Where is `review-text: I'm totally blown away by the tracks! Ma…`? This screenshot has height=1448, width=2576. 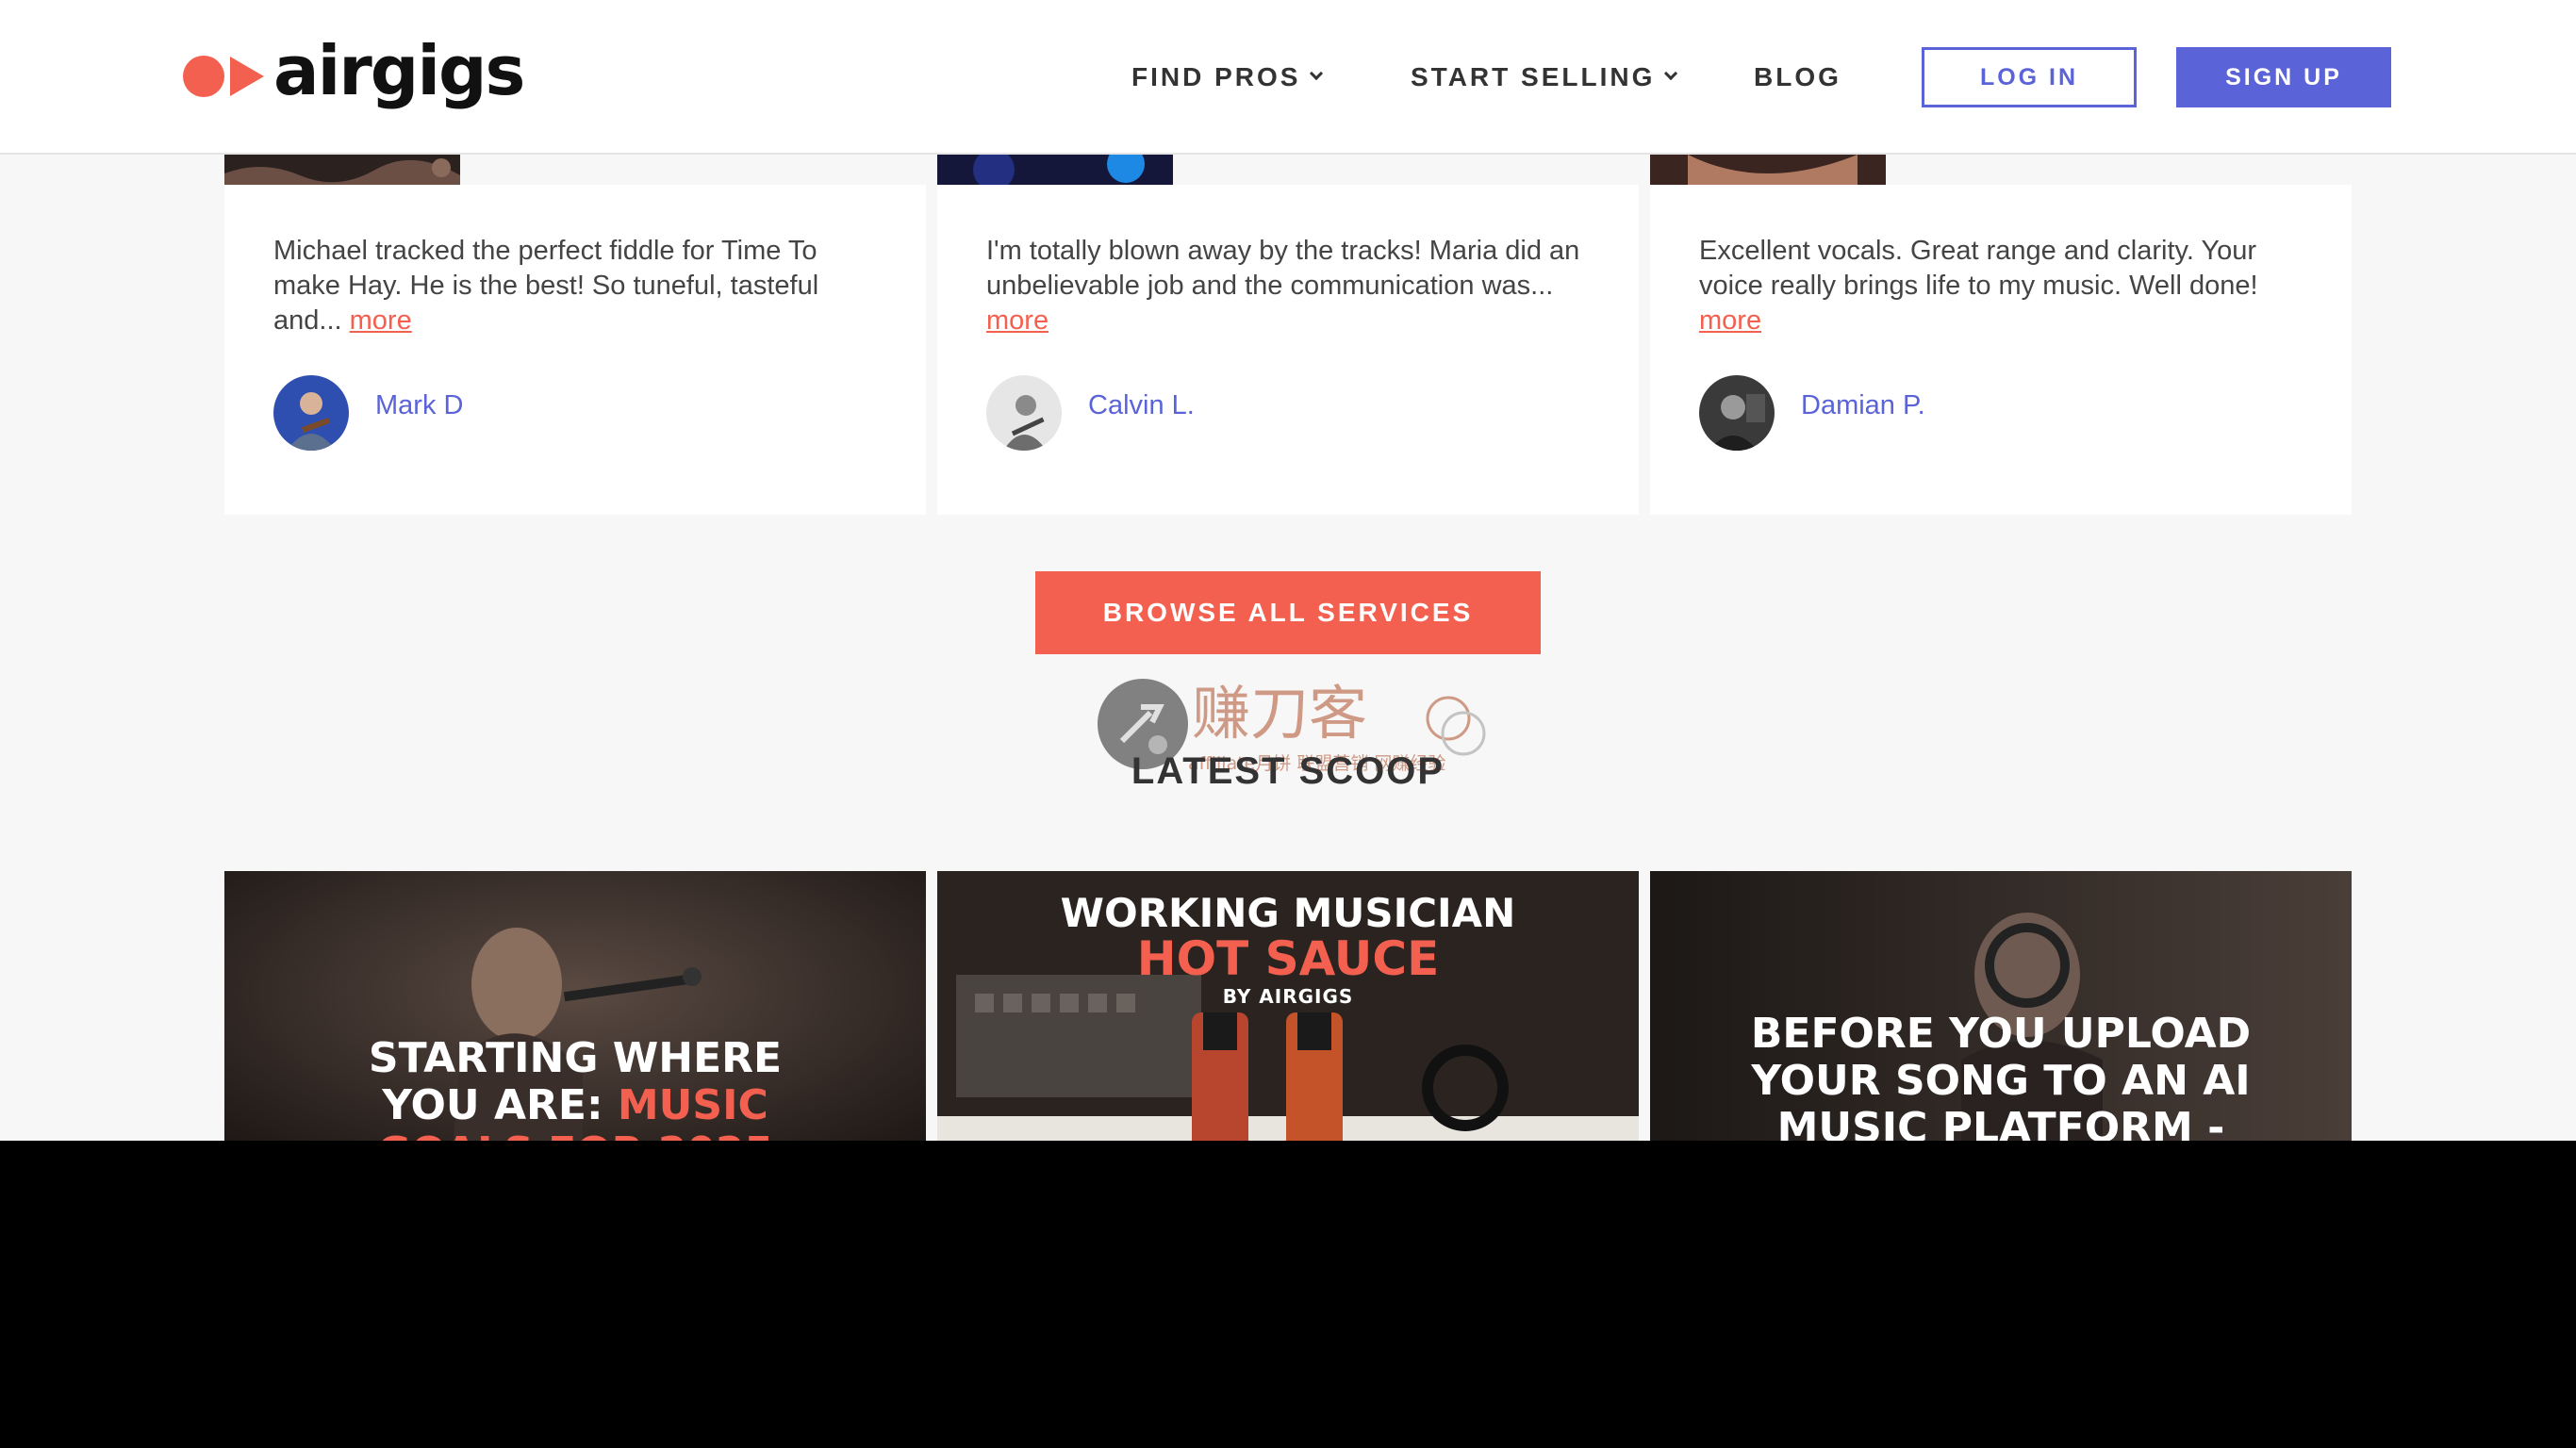
review-text: I'm totally blown away by the tracks! Ma… is located at coordinates (1283, 268).